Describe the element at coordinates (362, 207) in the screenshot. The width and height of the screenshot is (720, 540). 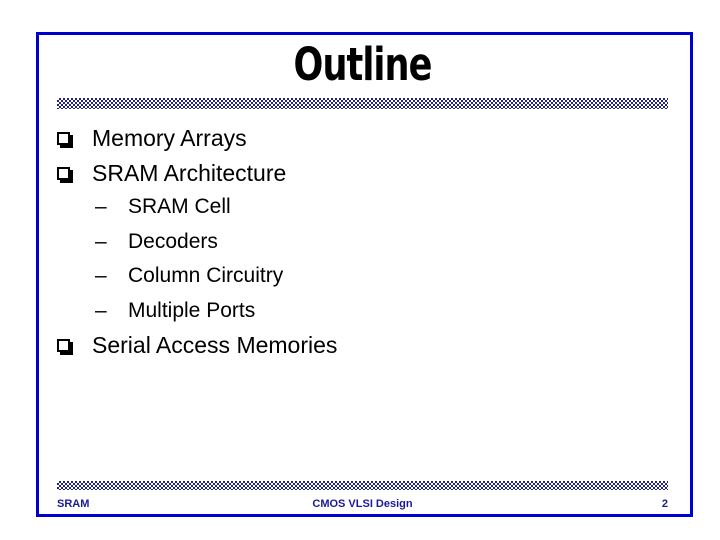
I see `list-subitem: – SRAM Cell` at that location.